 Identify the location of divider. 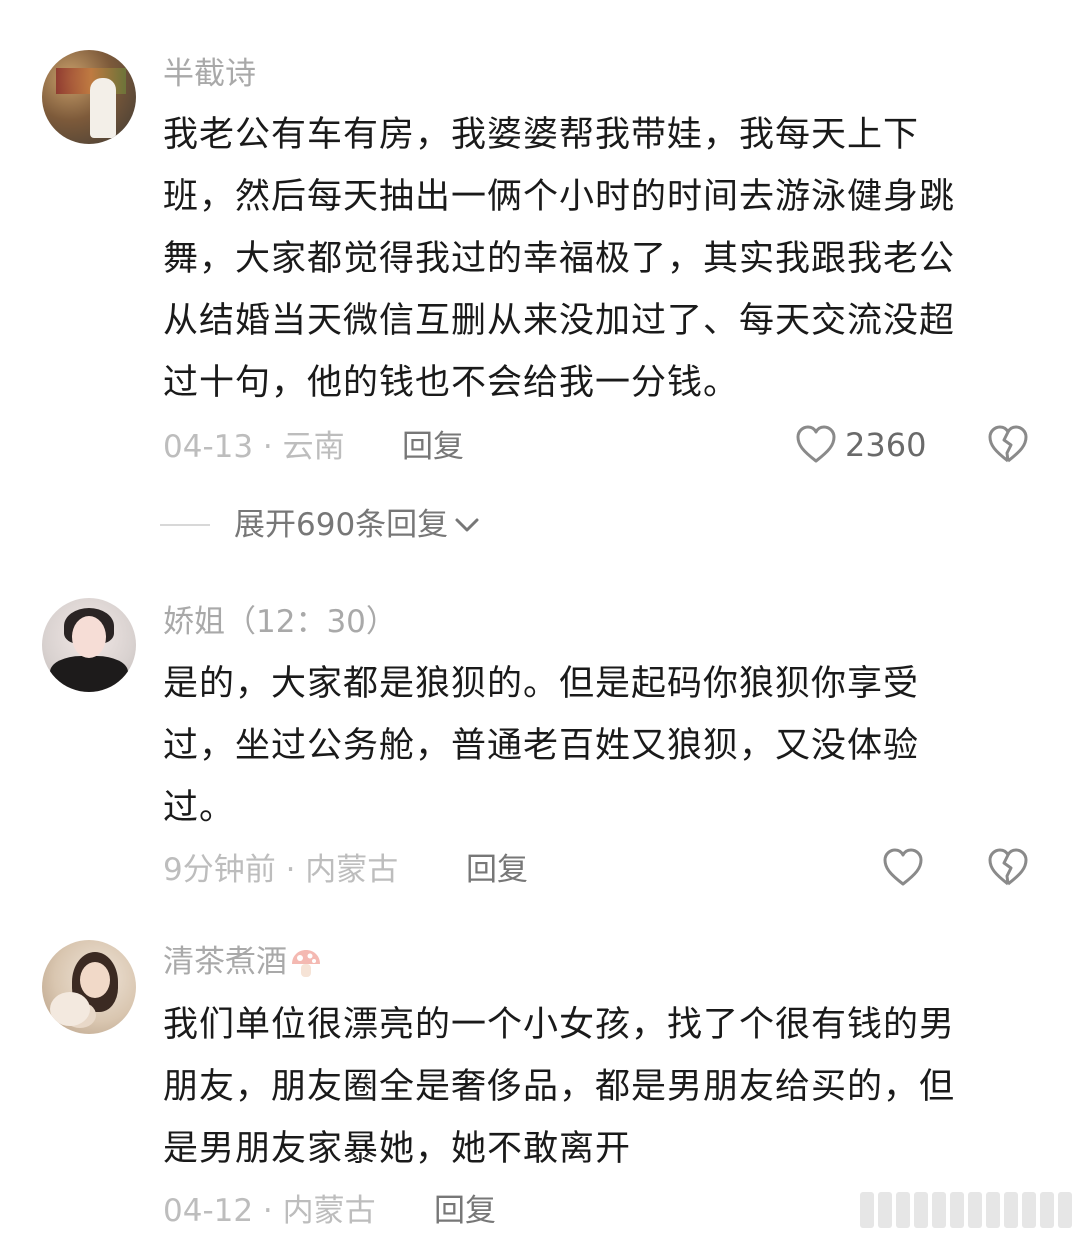
(185, 525).